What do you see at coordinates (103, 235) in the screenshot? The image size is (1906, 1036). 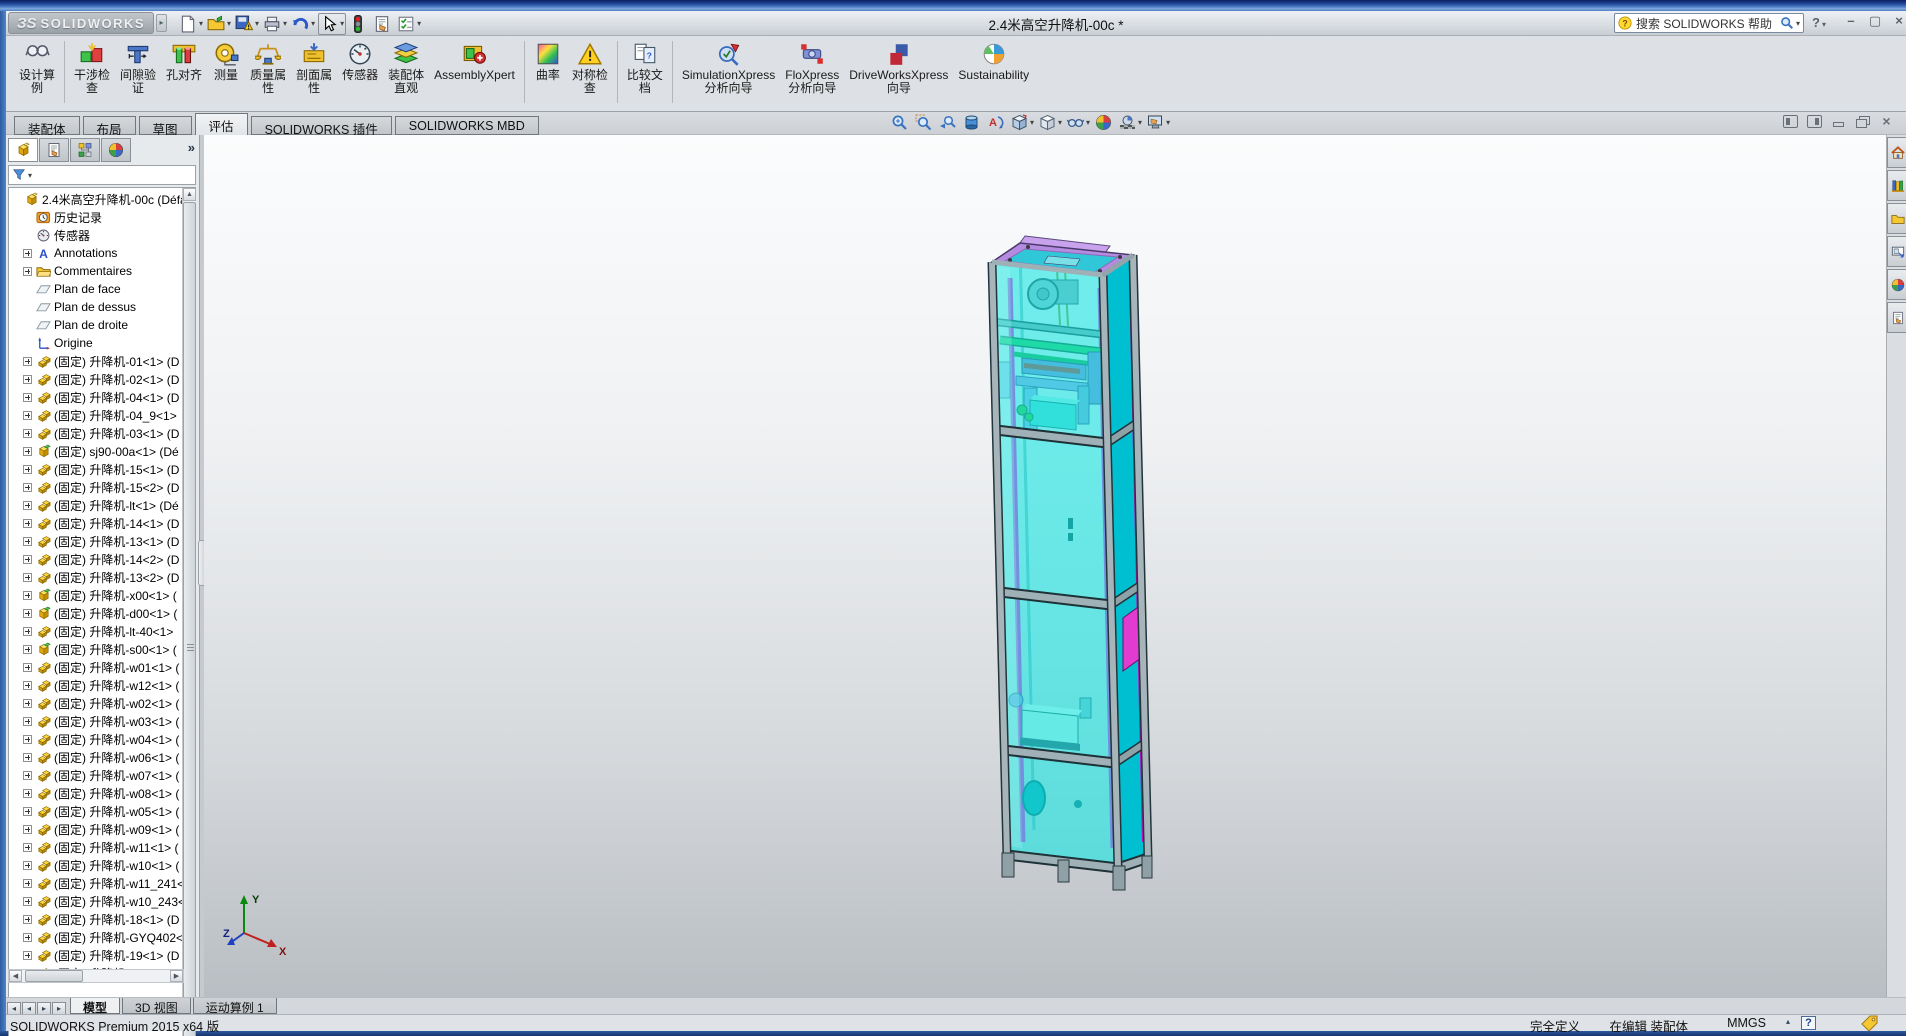 I see `tree-item: 传感器` at bounding box center [103, 235].